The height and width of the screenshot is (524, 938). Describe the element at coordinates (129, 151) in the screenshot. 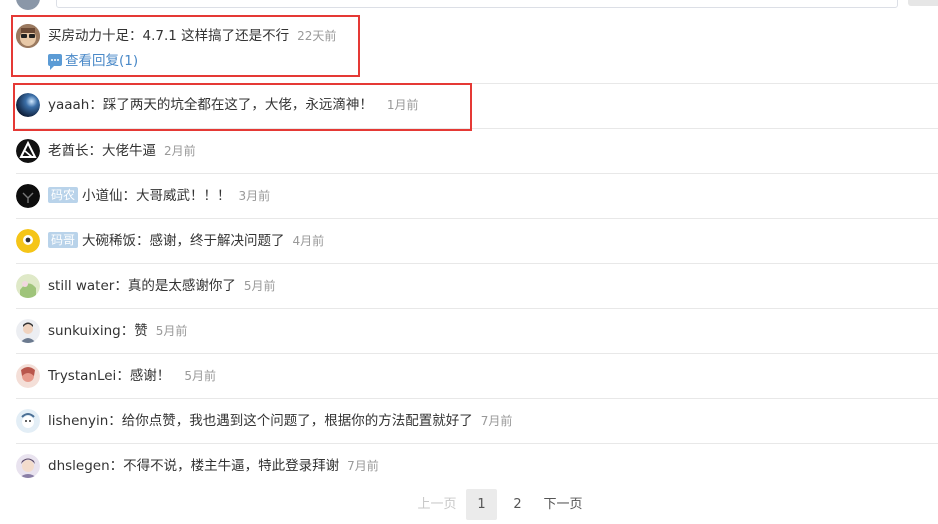

I see `comment-text: 大佬牛逼` at that location.